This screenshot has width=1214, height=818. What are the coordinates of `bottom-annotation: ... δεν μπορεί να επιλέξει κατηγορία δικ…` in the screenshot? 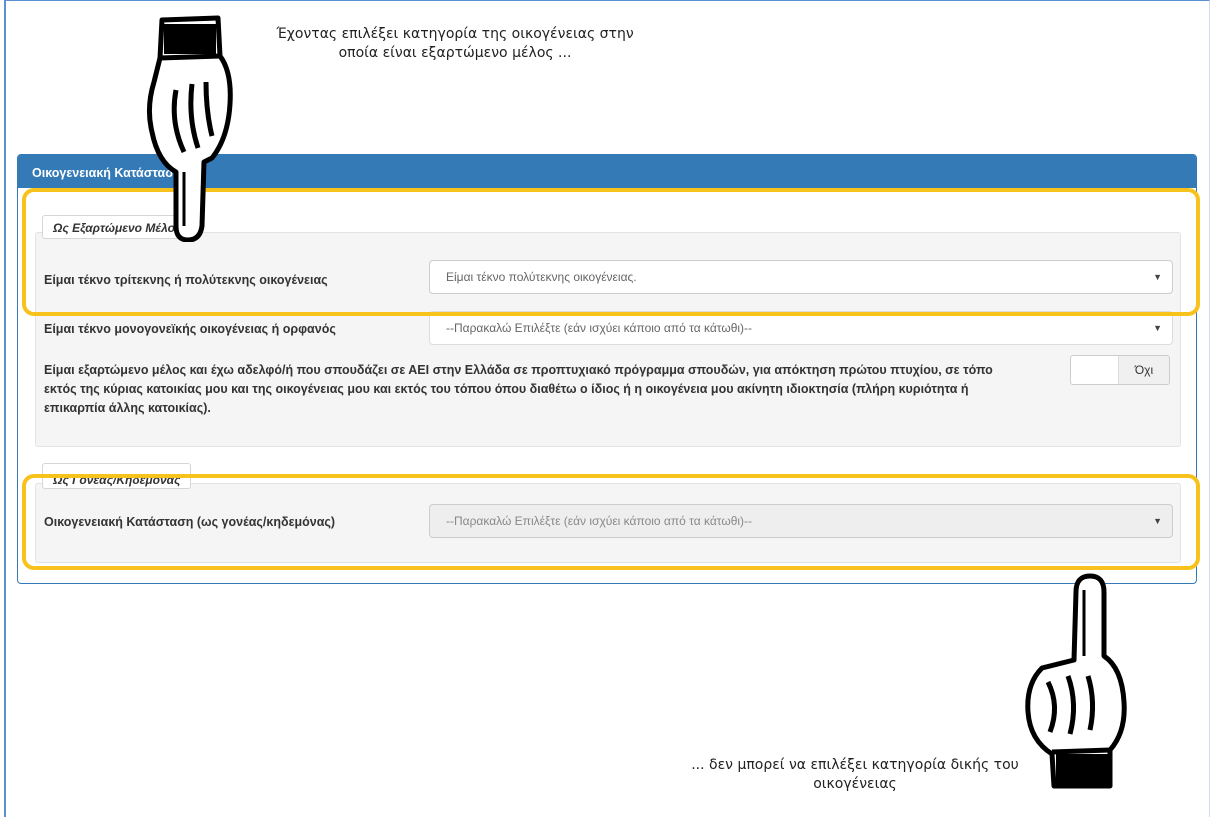 It's located at (855, 774).